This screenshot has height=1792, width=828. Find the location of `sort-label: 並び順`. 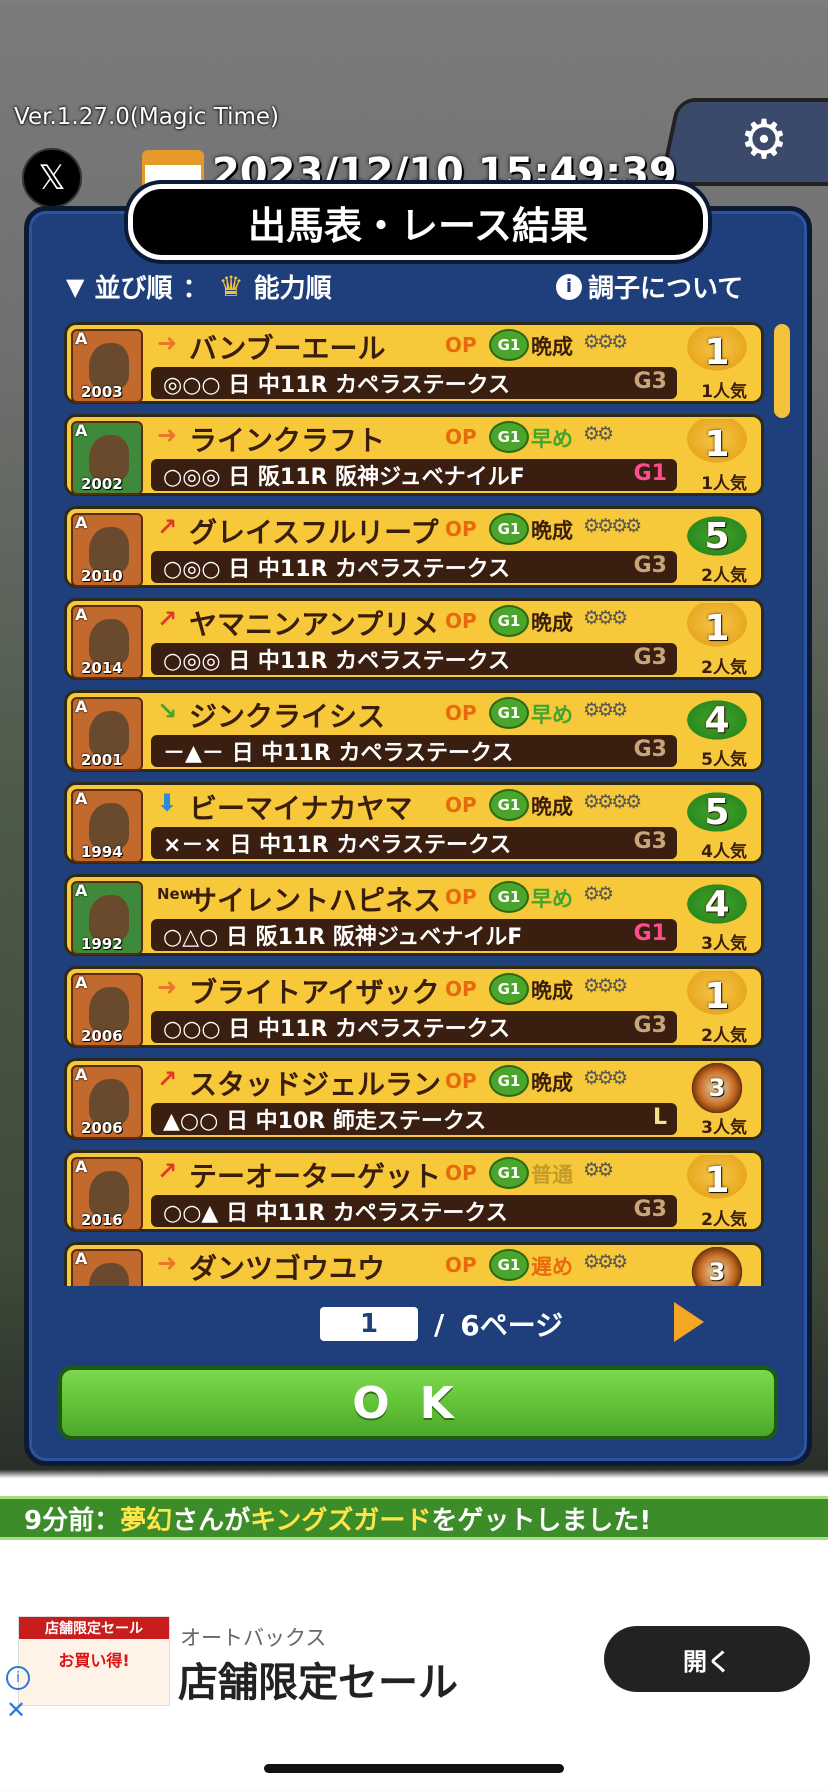

sort-label: 並び順 is located at coordinates (133, 289).